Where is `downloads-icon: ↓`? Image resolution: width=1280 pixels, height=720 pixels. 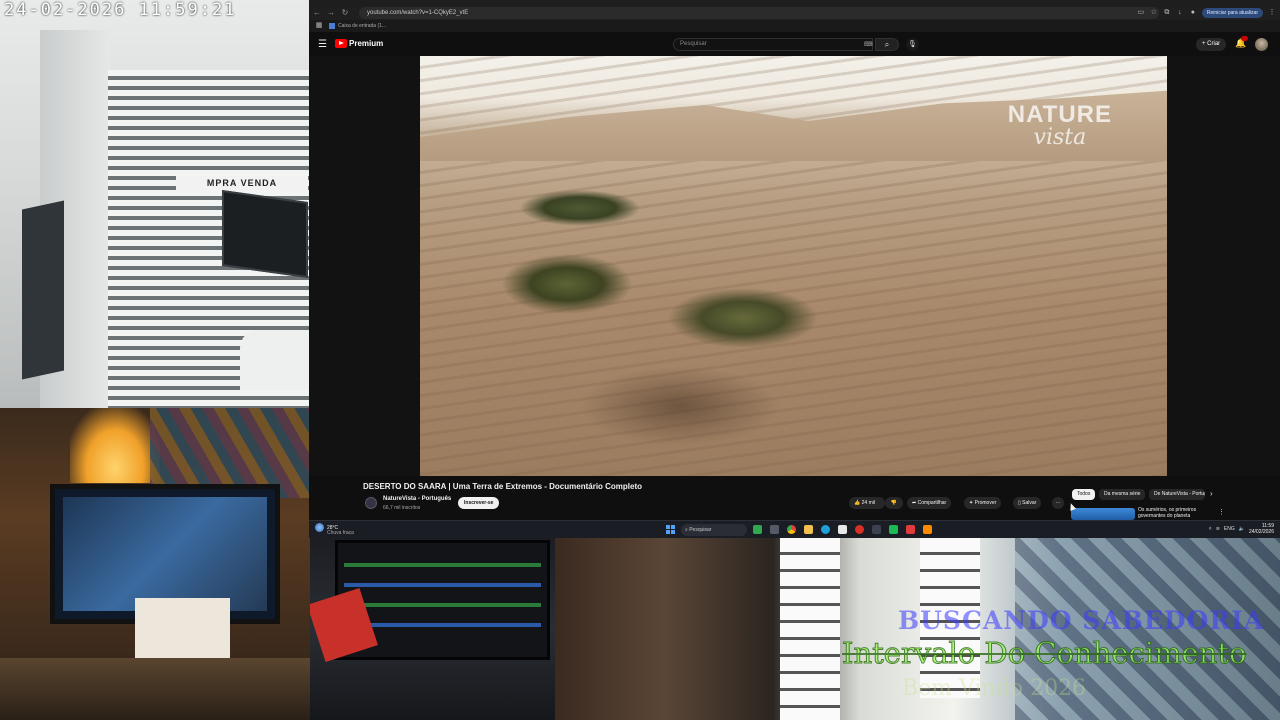
downloads-icon: ↓ is located at coordinates (1180, 13).